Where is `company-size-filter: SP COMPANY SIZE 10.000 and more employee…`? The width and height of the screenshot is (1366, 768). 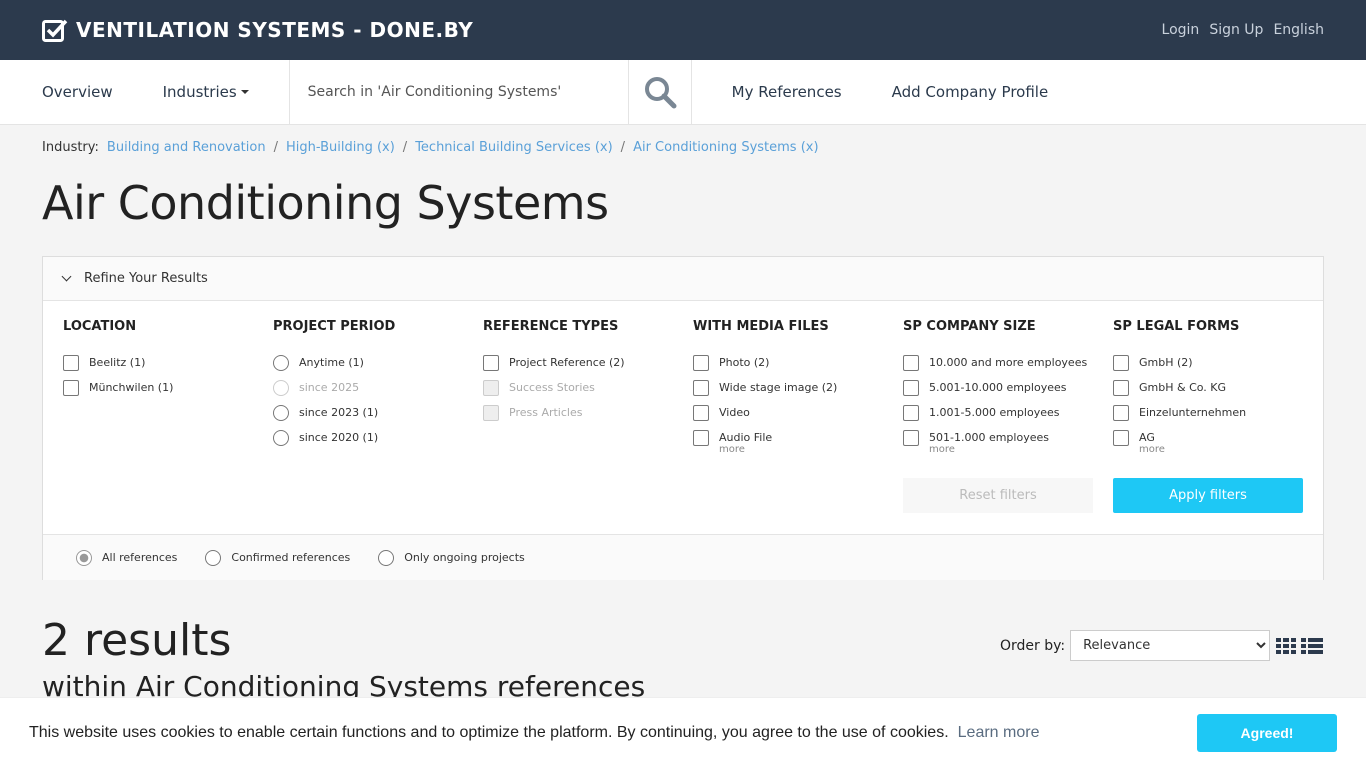 company-size-filter: SP COMPANY SIZE 10.000 and more employee… is located at coordinates (1008, 387).